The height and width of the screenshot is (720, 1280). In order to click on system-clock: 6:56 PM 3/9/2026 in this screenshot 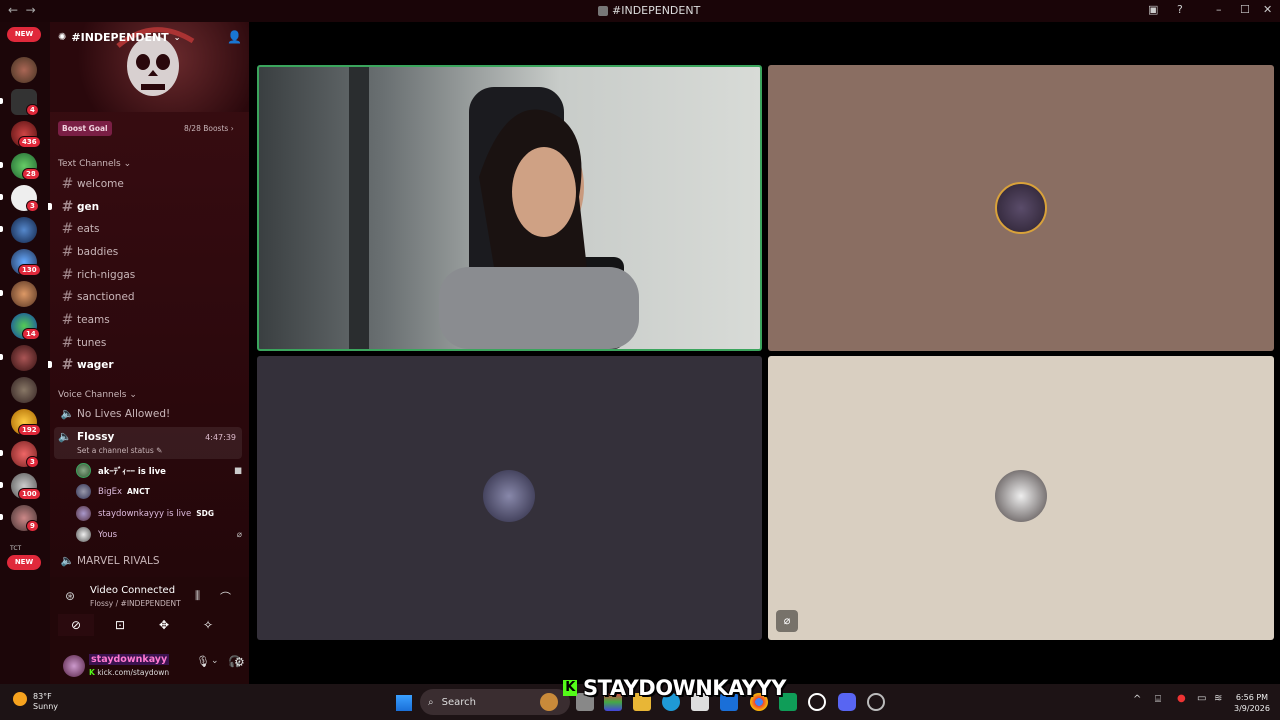, I will do `click(1252, 703)`.